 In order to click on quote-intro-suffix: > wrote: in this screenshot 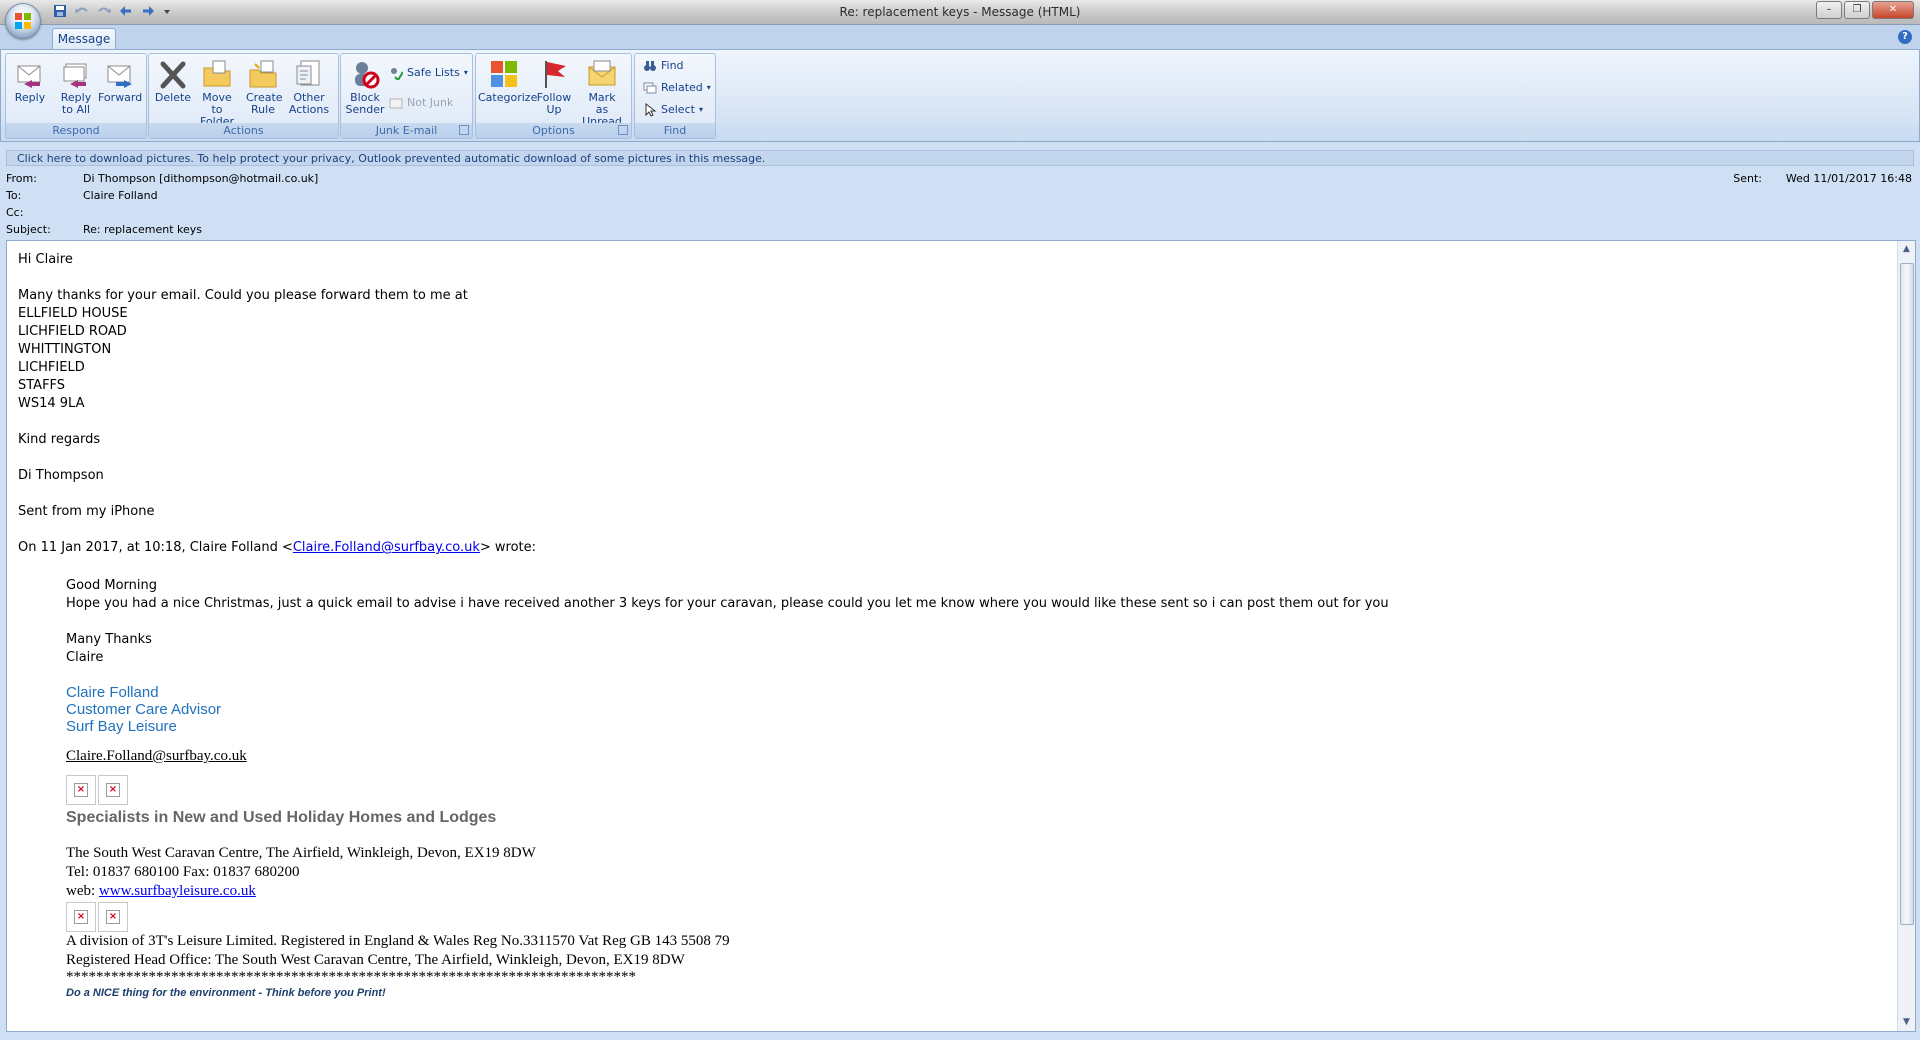, I will do `click(508, 547)`.